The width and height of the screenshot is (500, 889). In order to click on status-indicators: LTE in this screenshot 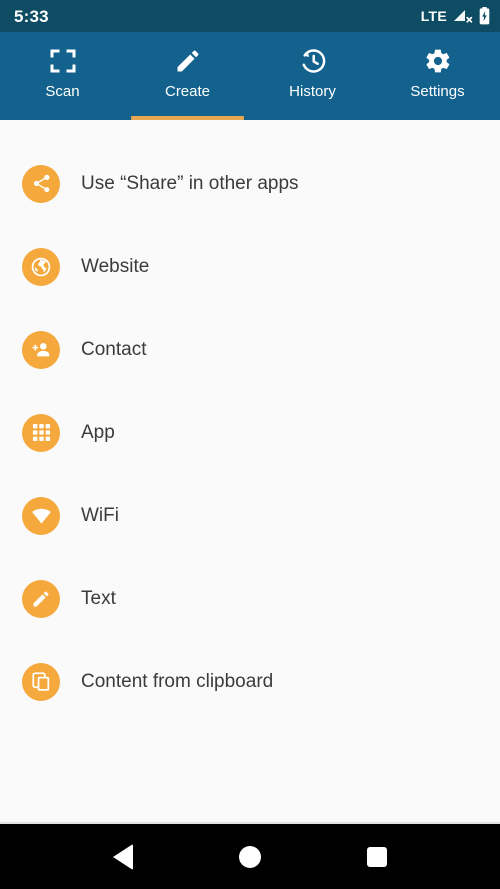, I will do `click(455, 16)`.